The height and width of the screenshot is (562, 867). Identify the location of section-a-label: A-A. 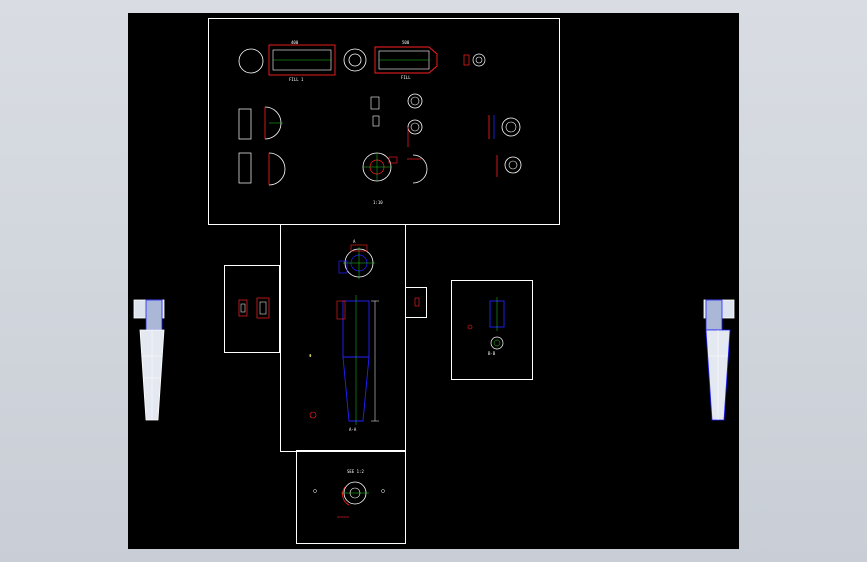
(353, 429).